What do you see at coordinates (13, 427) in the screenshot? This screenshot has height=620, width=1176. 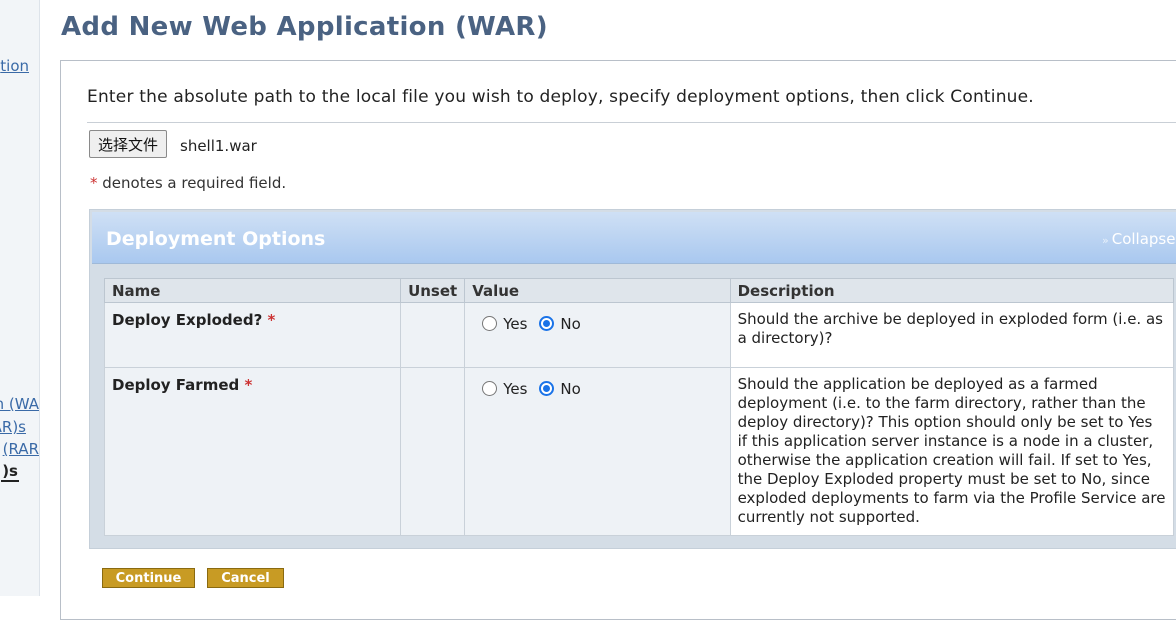 I see `nav-link-2: AR)s` at bounding box center [13, 427].